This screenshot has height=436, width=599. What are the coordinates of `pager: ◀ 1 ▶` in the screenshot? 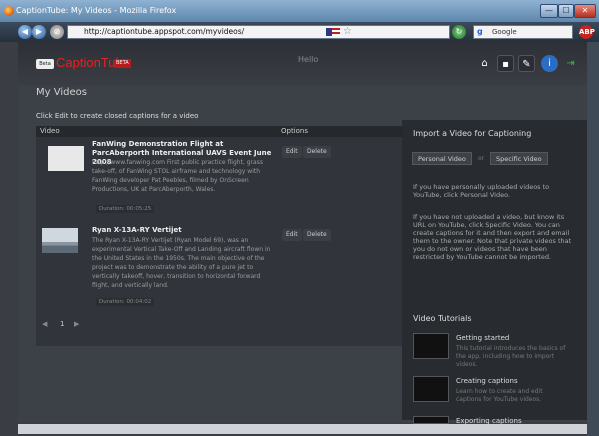 It's located at (219, 326).